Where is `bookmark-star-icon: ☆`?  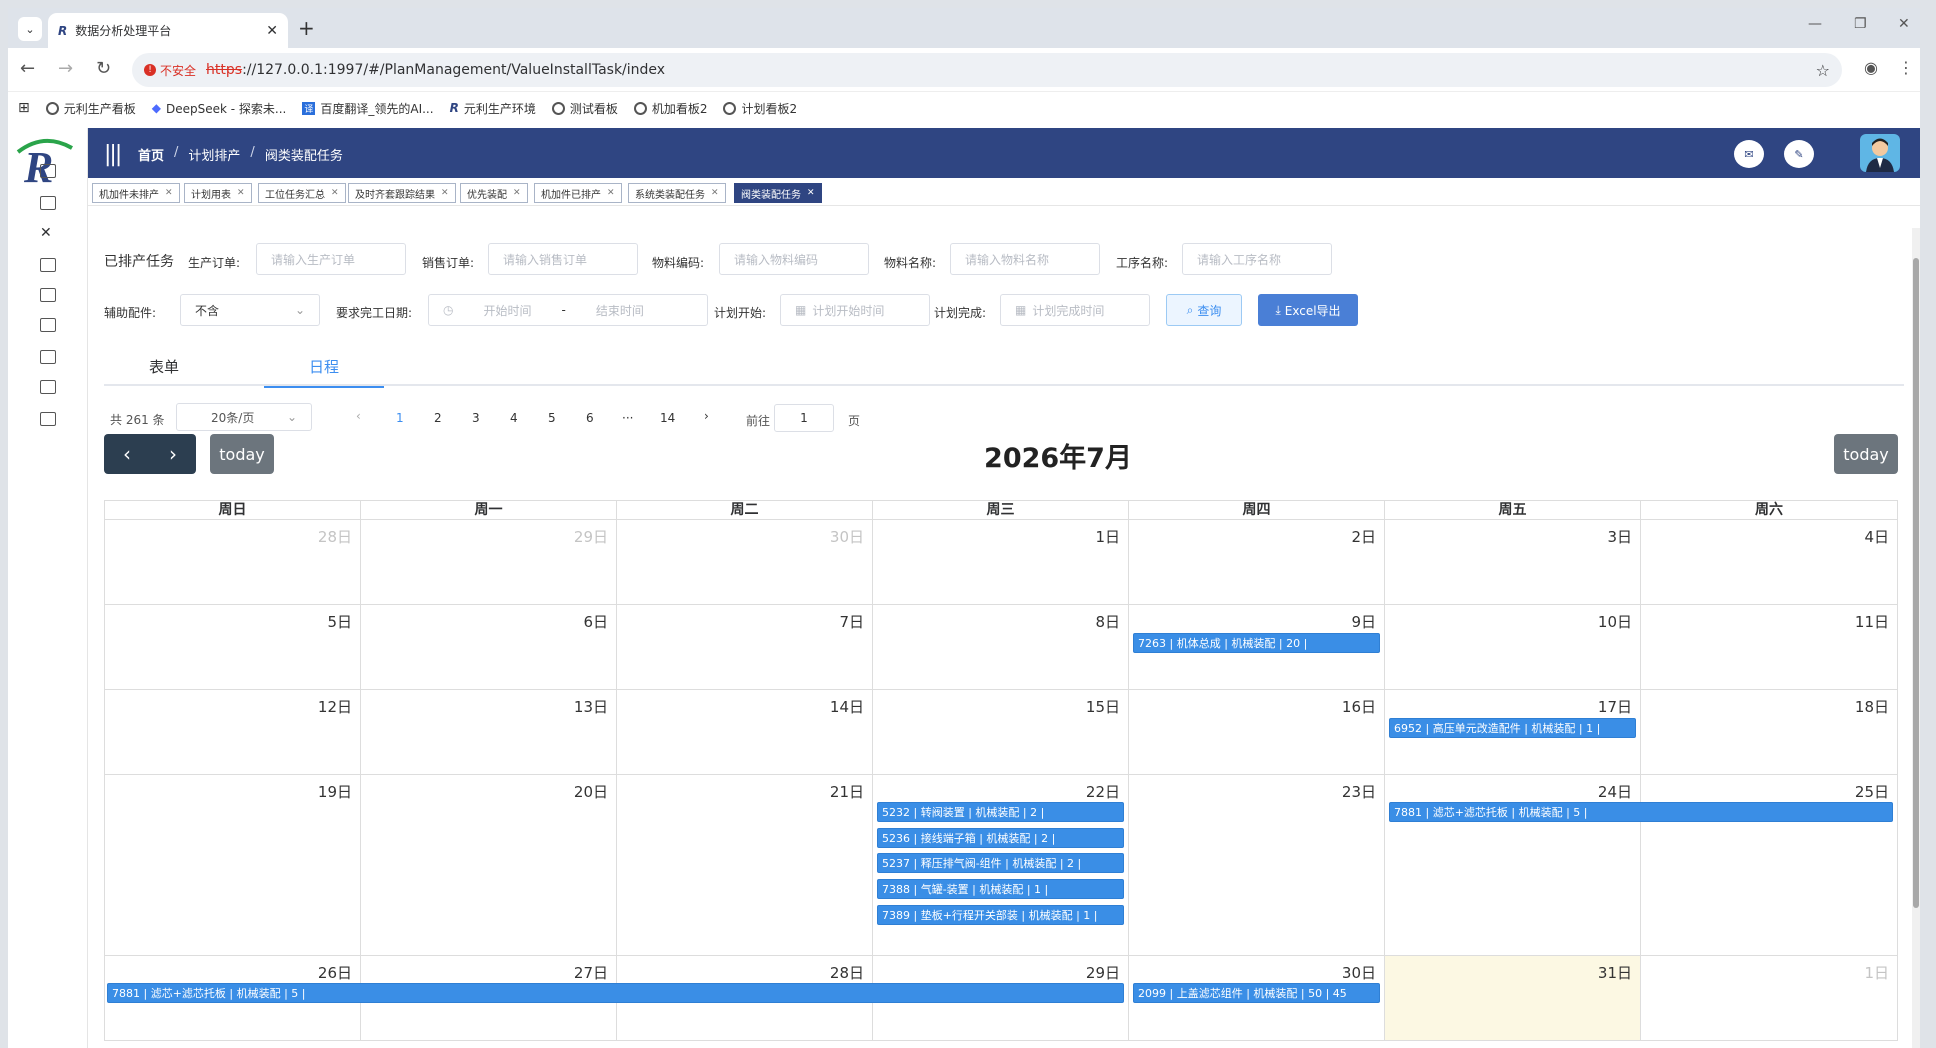
bookmark-star-icon: ☆ is located at coordinates (1823, 70).